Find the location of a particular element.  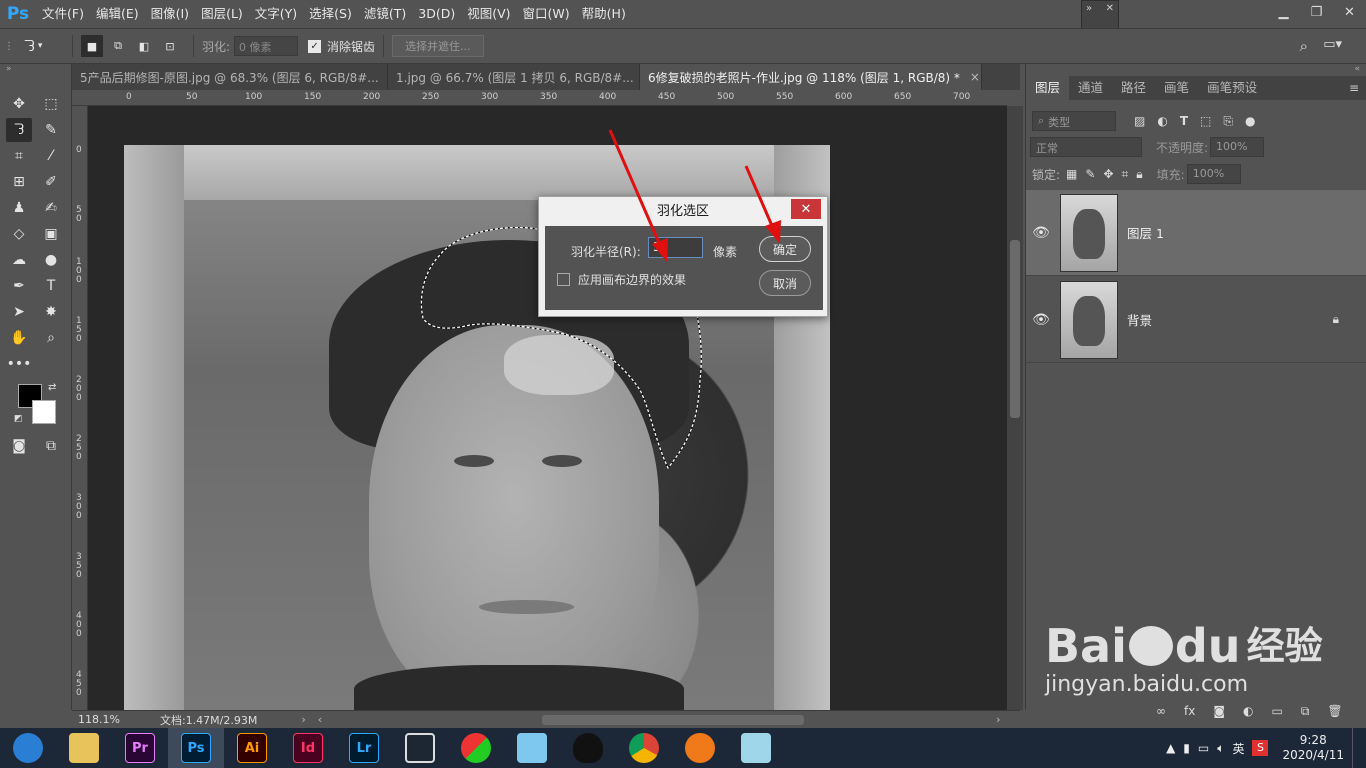

group-icon: ▭ is located at coordinates (1276, 711).